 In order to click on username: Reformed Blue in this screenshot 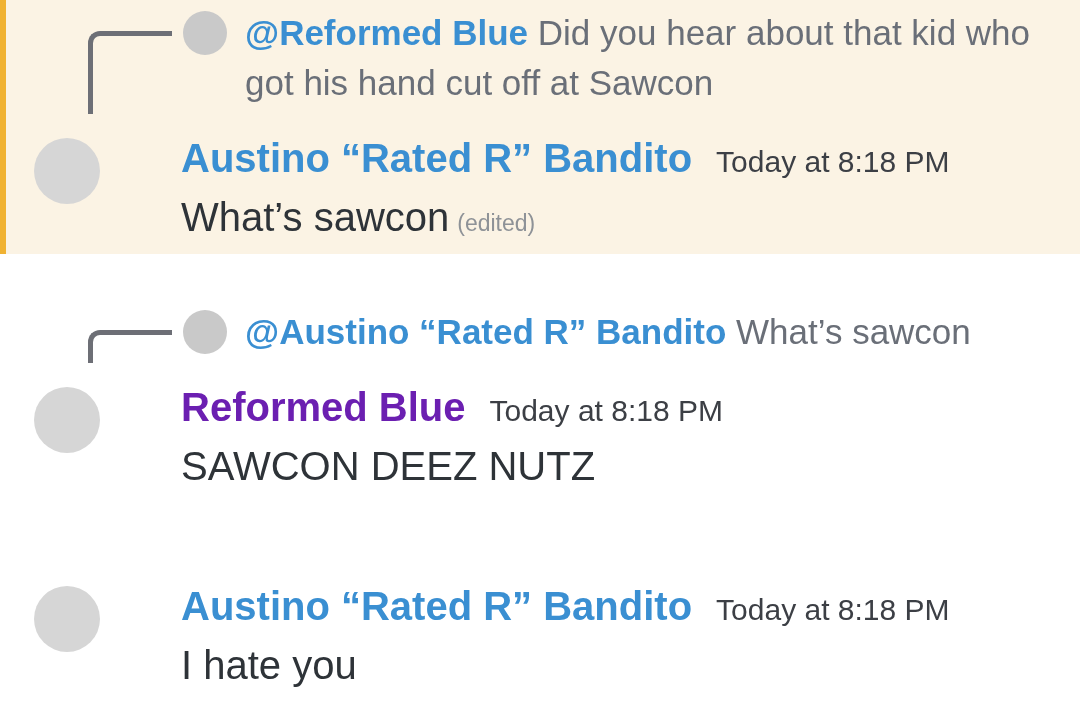, I will do `click(323, 407)`.